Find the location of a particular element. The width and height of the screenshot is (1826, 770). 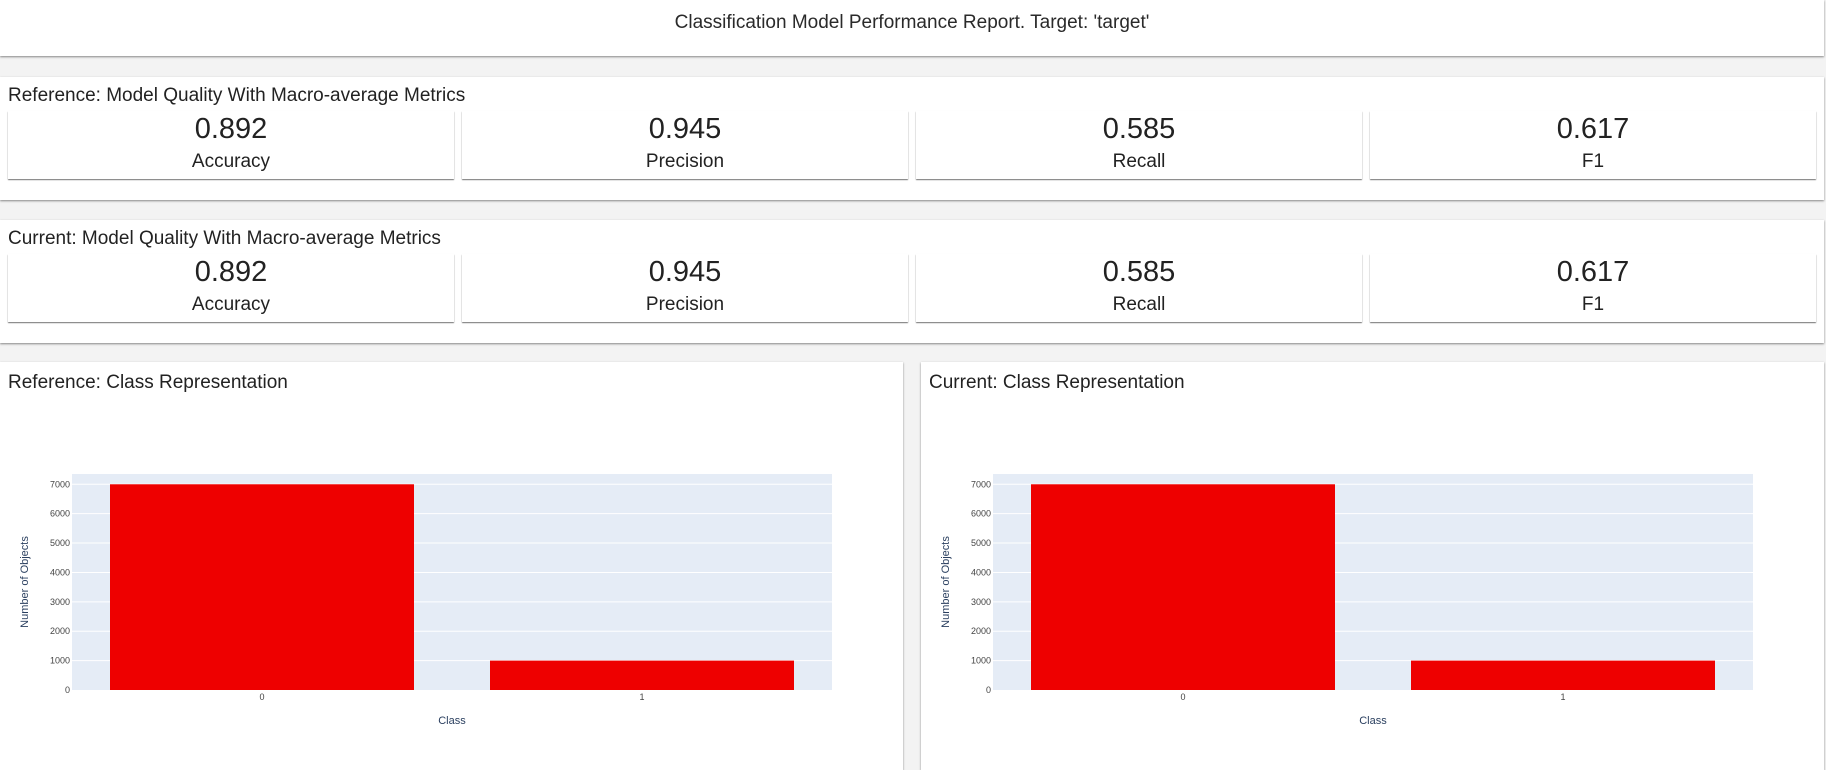

reference-recall-metric: 0.585 Recall is located at coordinates (1139, 145).